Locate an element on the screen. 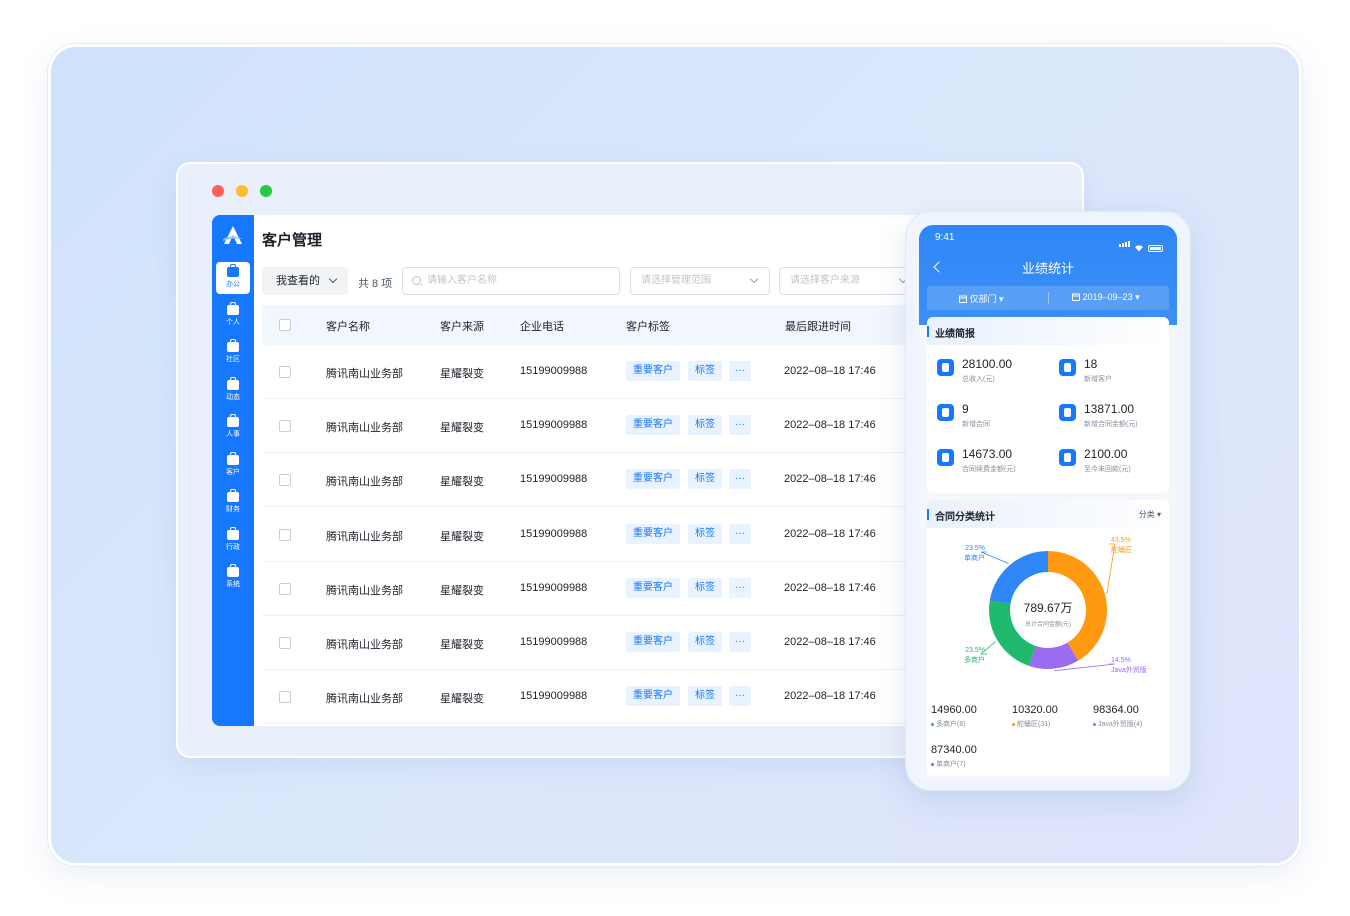 The image size is (1350, 916). summary-value: 98364.00 is located at coordinates (1116, 710).